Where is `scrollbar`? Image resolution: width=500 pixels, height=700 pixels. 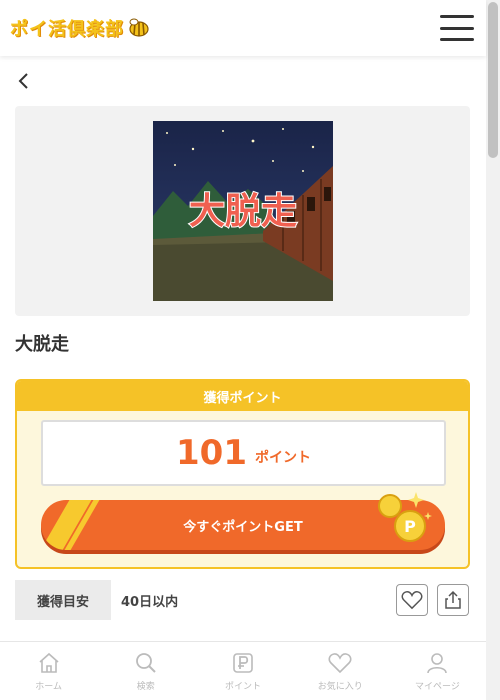
scrollbar is located at coordinates (493, 350).